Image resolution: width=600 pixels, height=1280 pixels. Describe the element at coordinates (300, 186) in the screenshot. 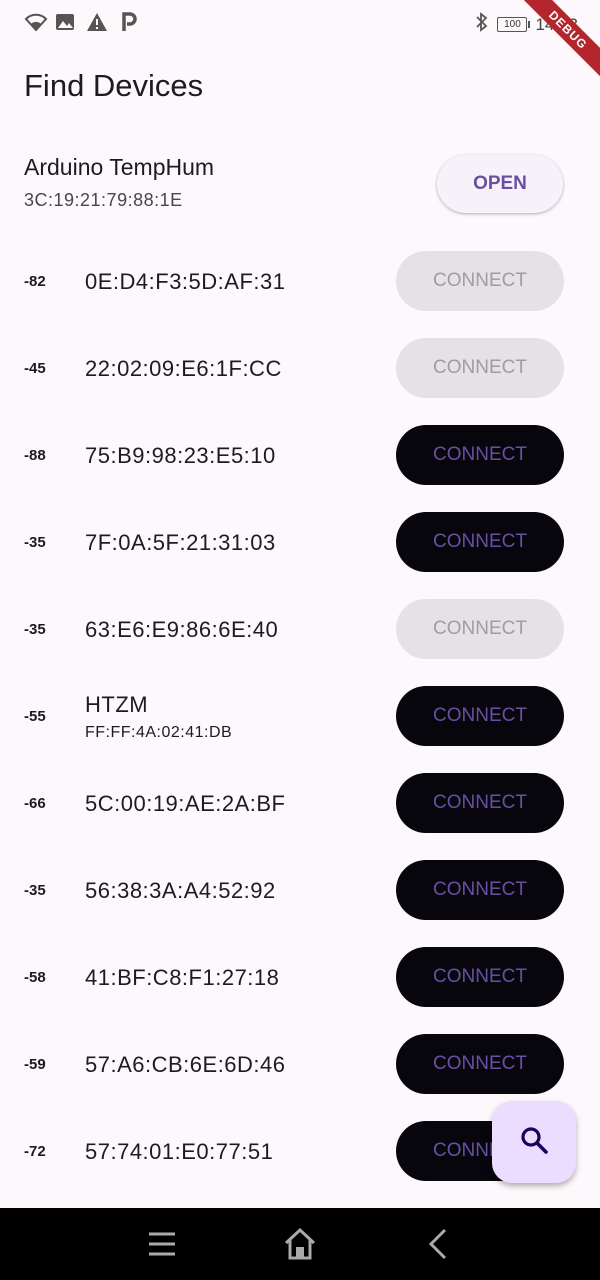

I see `connected-device-row: Arduino TempHum 3C:19:21:79:88:1E OPEN` at that location.